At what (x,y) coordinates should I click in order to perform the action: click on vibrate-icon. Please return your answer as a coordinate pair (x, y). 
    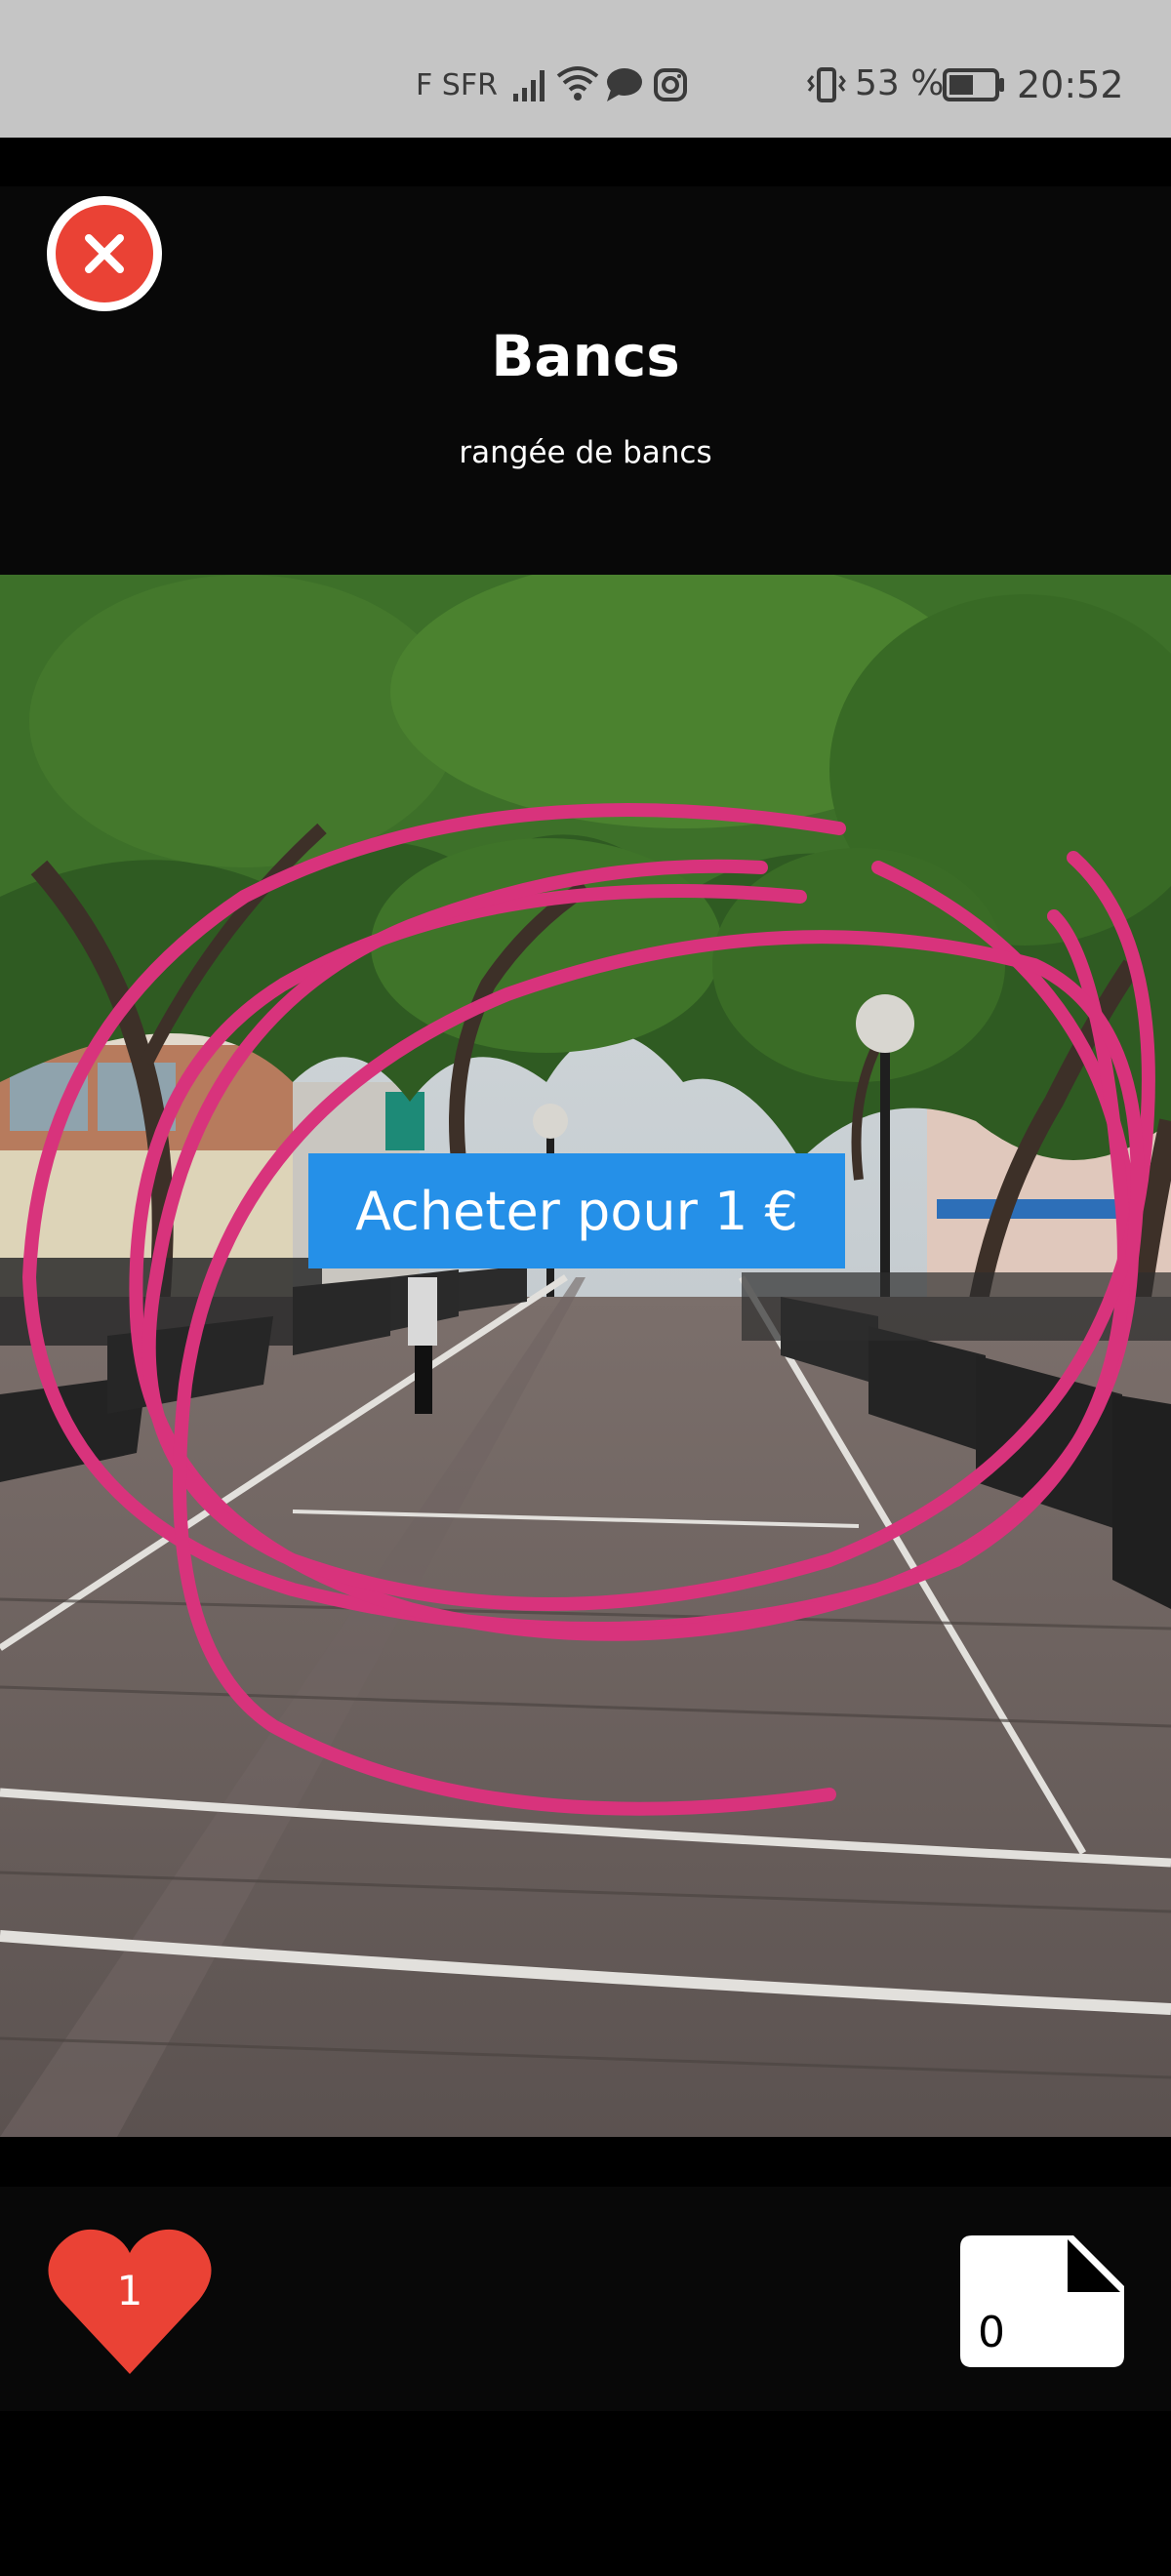
    Looking at the image, I should click on (826, 84).